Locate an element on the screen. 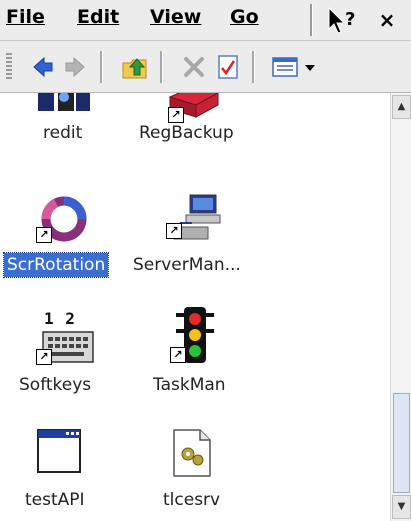 The width and height of the screenshot is (411, 521). scroll-down-arrow-icon: ▼ is located at coordinates (401, 507).